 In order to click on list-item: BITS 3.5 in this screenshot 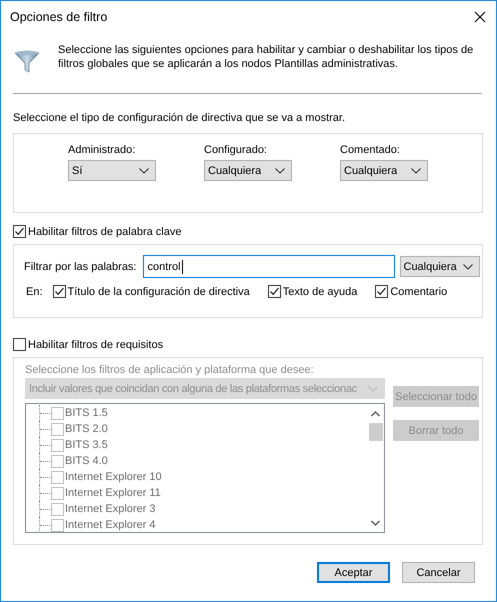, I will do `click(86, 445)`.